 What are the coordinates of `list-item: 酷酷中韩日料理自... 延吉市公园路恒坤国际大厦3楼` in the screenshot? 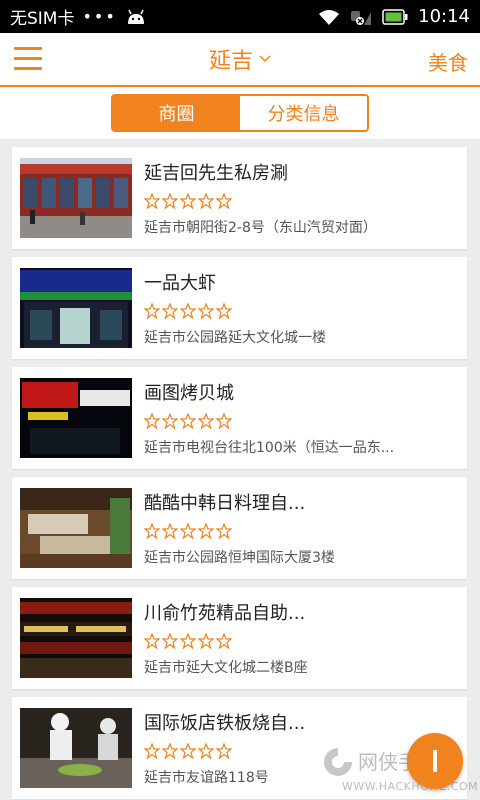 It's located at (239, 528).